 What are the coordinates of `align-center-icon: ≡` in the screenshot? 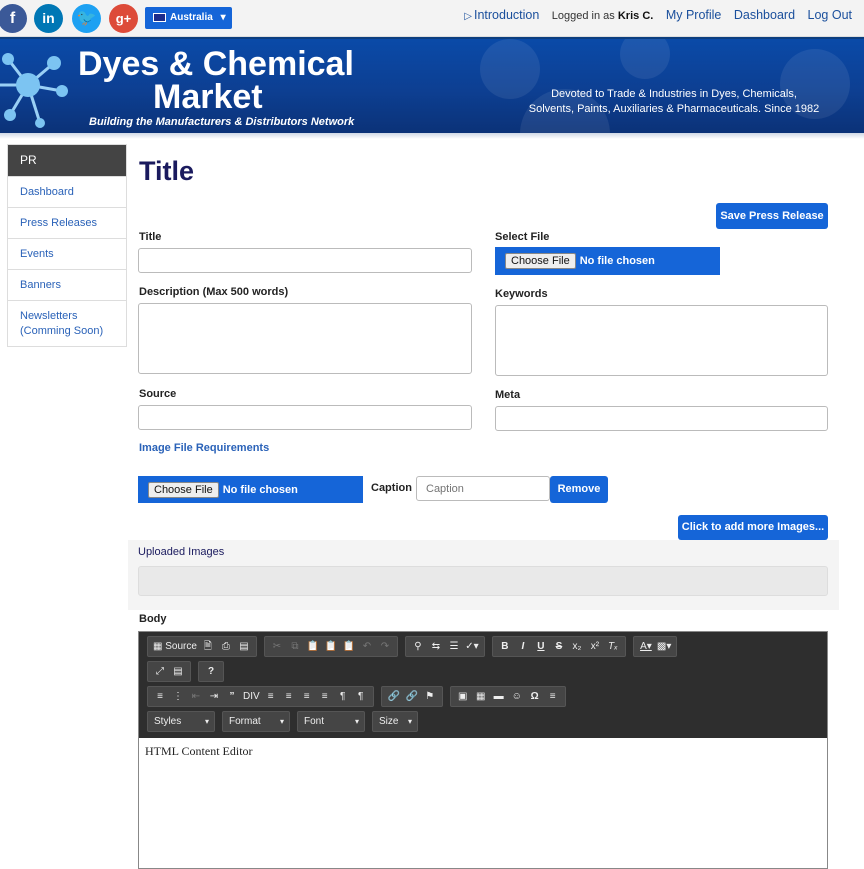 It's located at (289, 697).